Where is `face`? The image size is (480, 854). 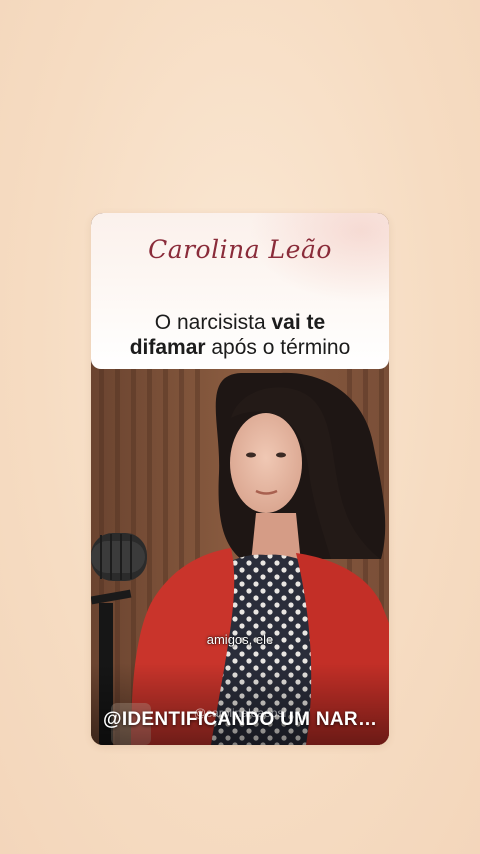 face is located at coordinates (266, 463).